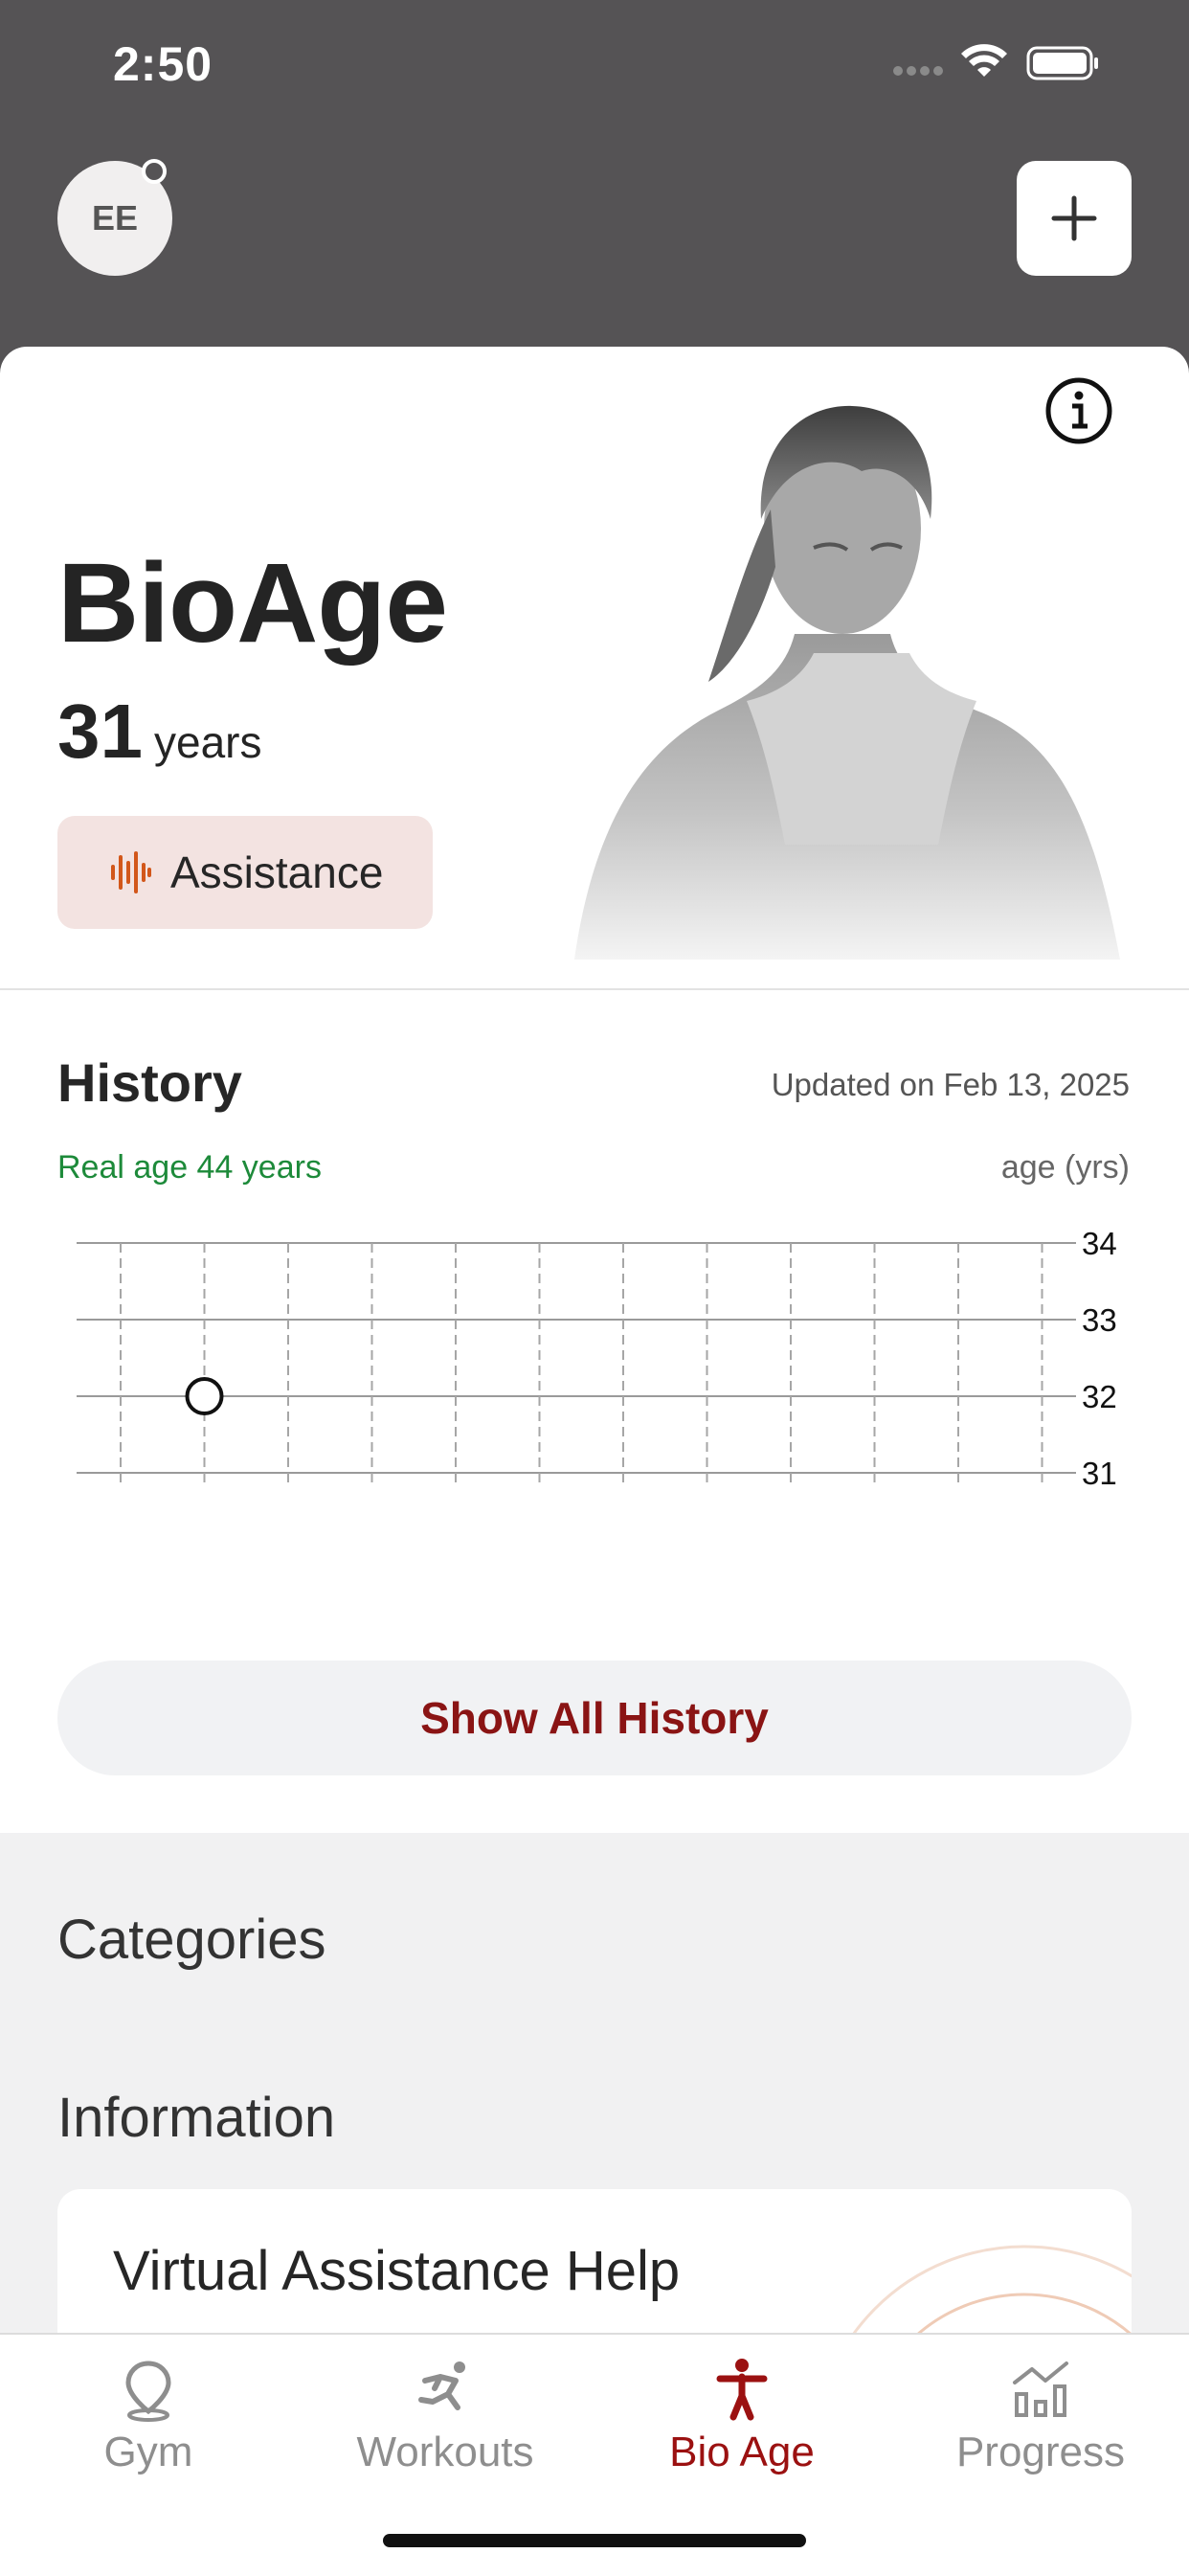 The height and width of the screenshot is (2576, 1189). What do you see at coordinates (594, 2540) in the screenshot?
I see `home-indicator` at bounding box center [594, 2540].